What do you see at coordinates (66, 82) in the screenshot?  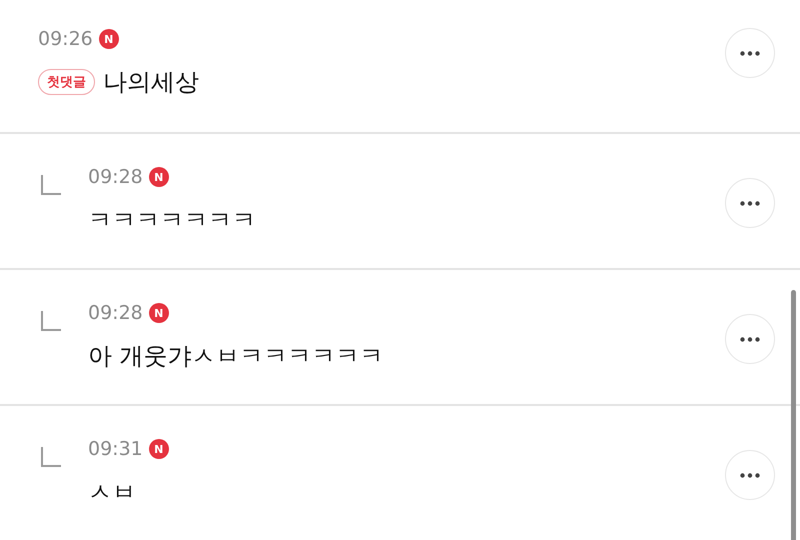 I see `first-comment-badge: 첫댓글` at bounding box center [66, 82].